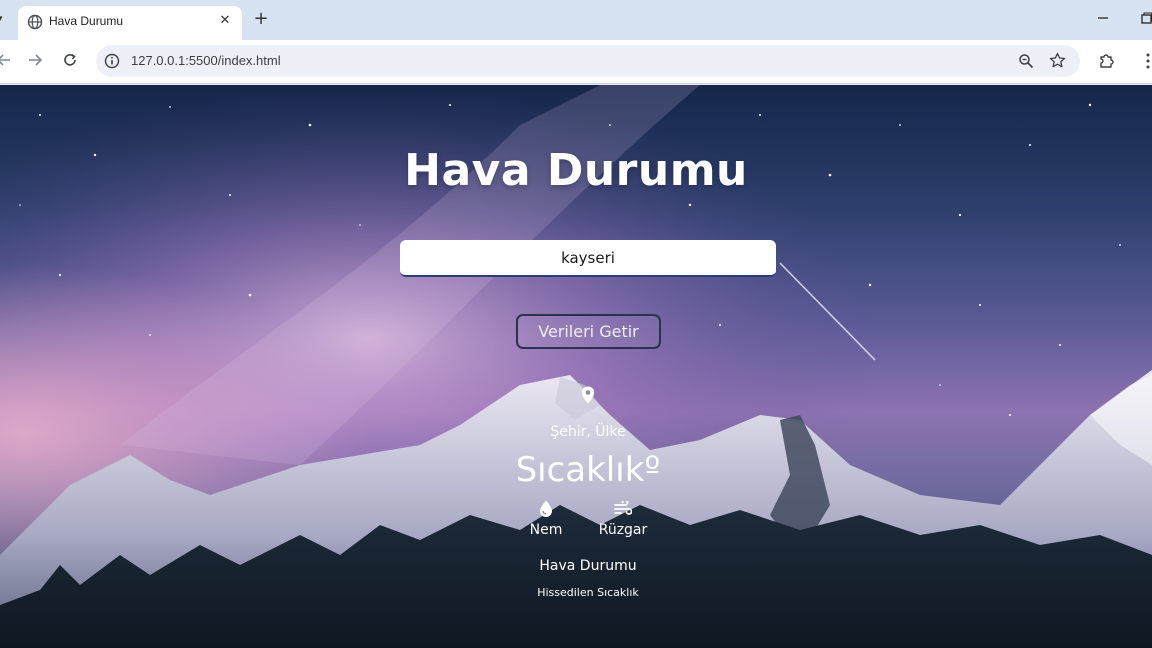  What do you see at coordinates (1103, 18) in the screenshot?
I see `minimize-icon` at bounding box center [1103, 18].